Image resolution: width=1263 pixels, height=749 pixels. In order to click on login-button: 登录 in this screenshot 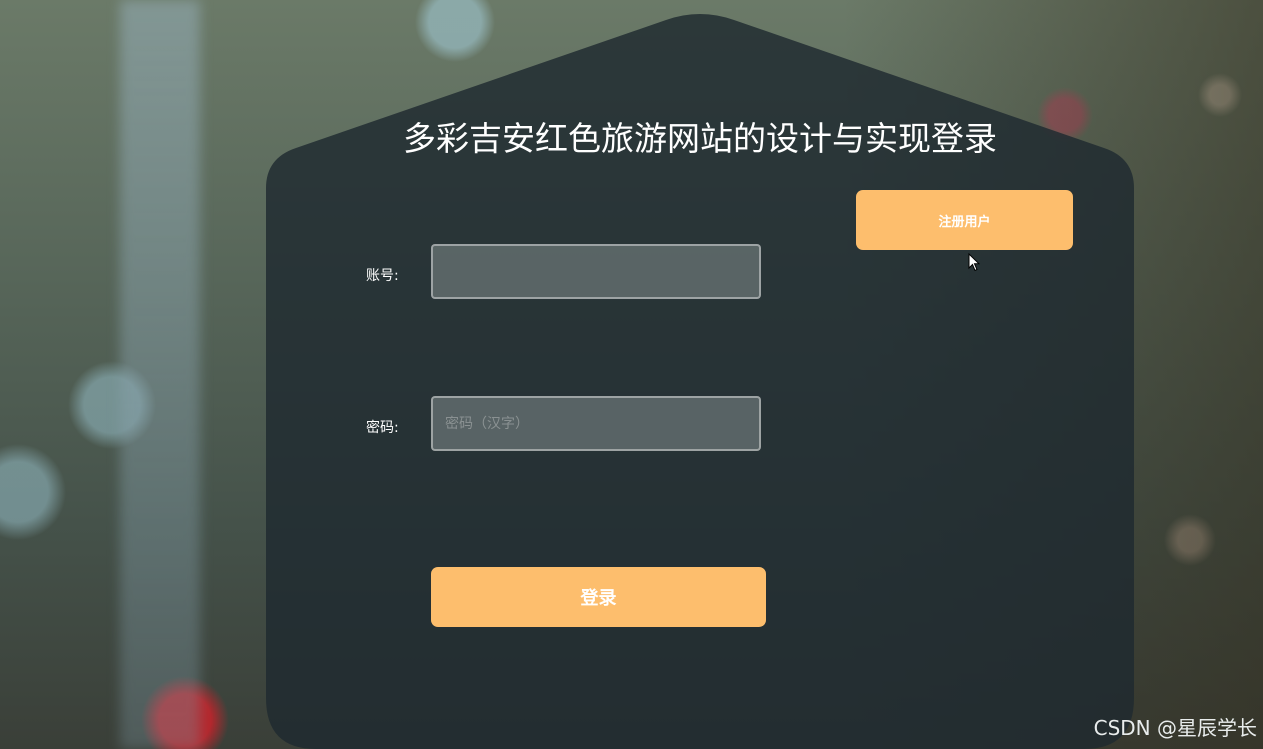, I will do `click(598, 597)`.